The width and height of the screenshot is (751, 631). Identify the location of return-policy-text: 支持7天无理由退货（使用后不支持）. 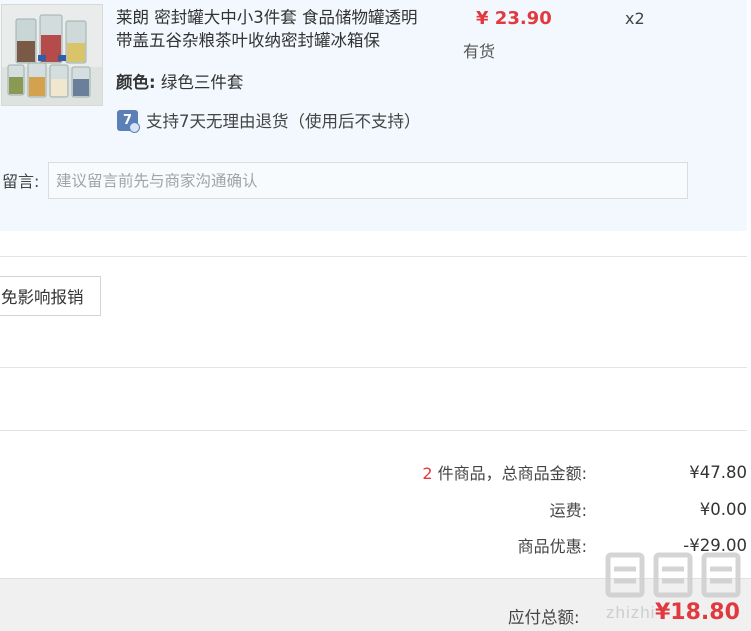
(283, 121).